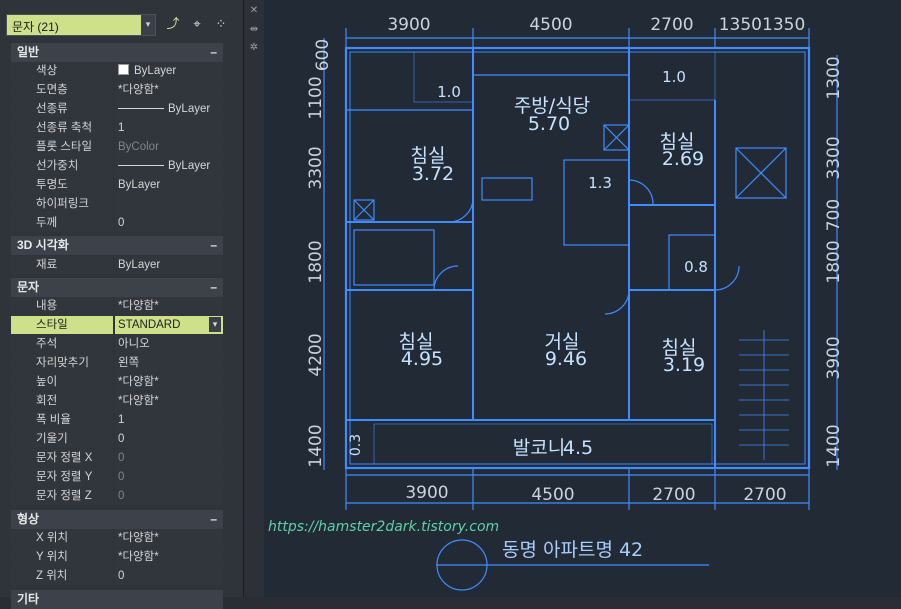 The height and width of the screenshot is (609, 901). I want to click on property-label: 문자 정렬 Y, so click(62, 477).